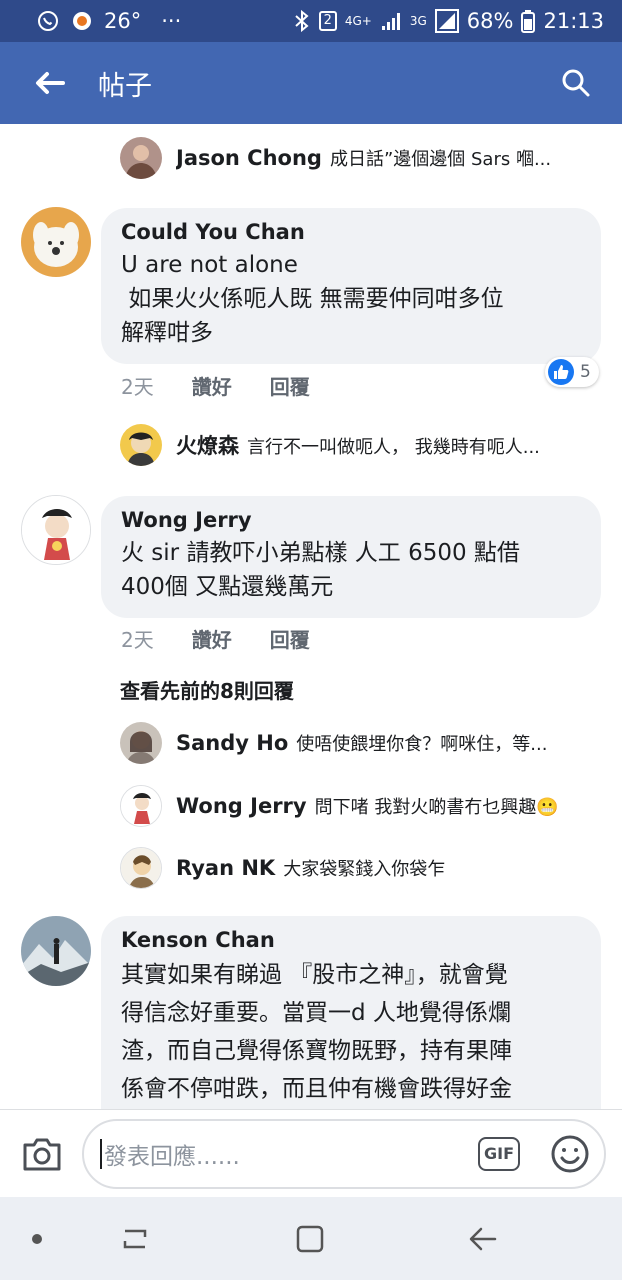 The image size is (622, 1280). I want to click on reply-preview: Wong Jerry 問下啫 我對火啲書冇乜興趣😬, so click(360, 806).